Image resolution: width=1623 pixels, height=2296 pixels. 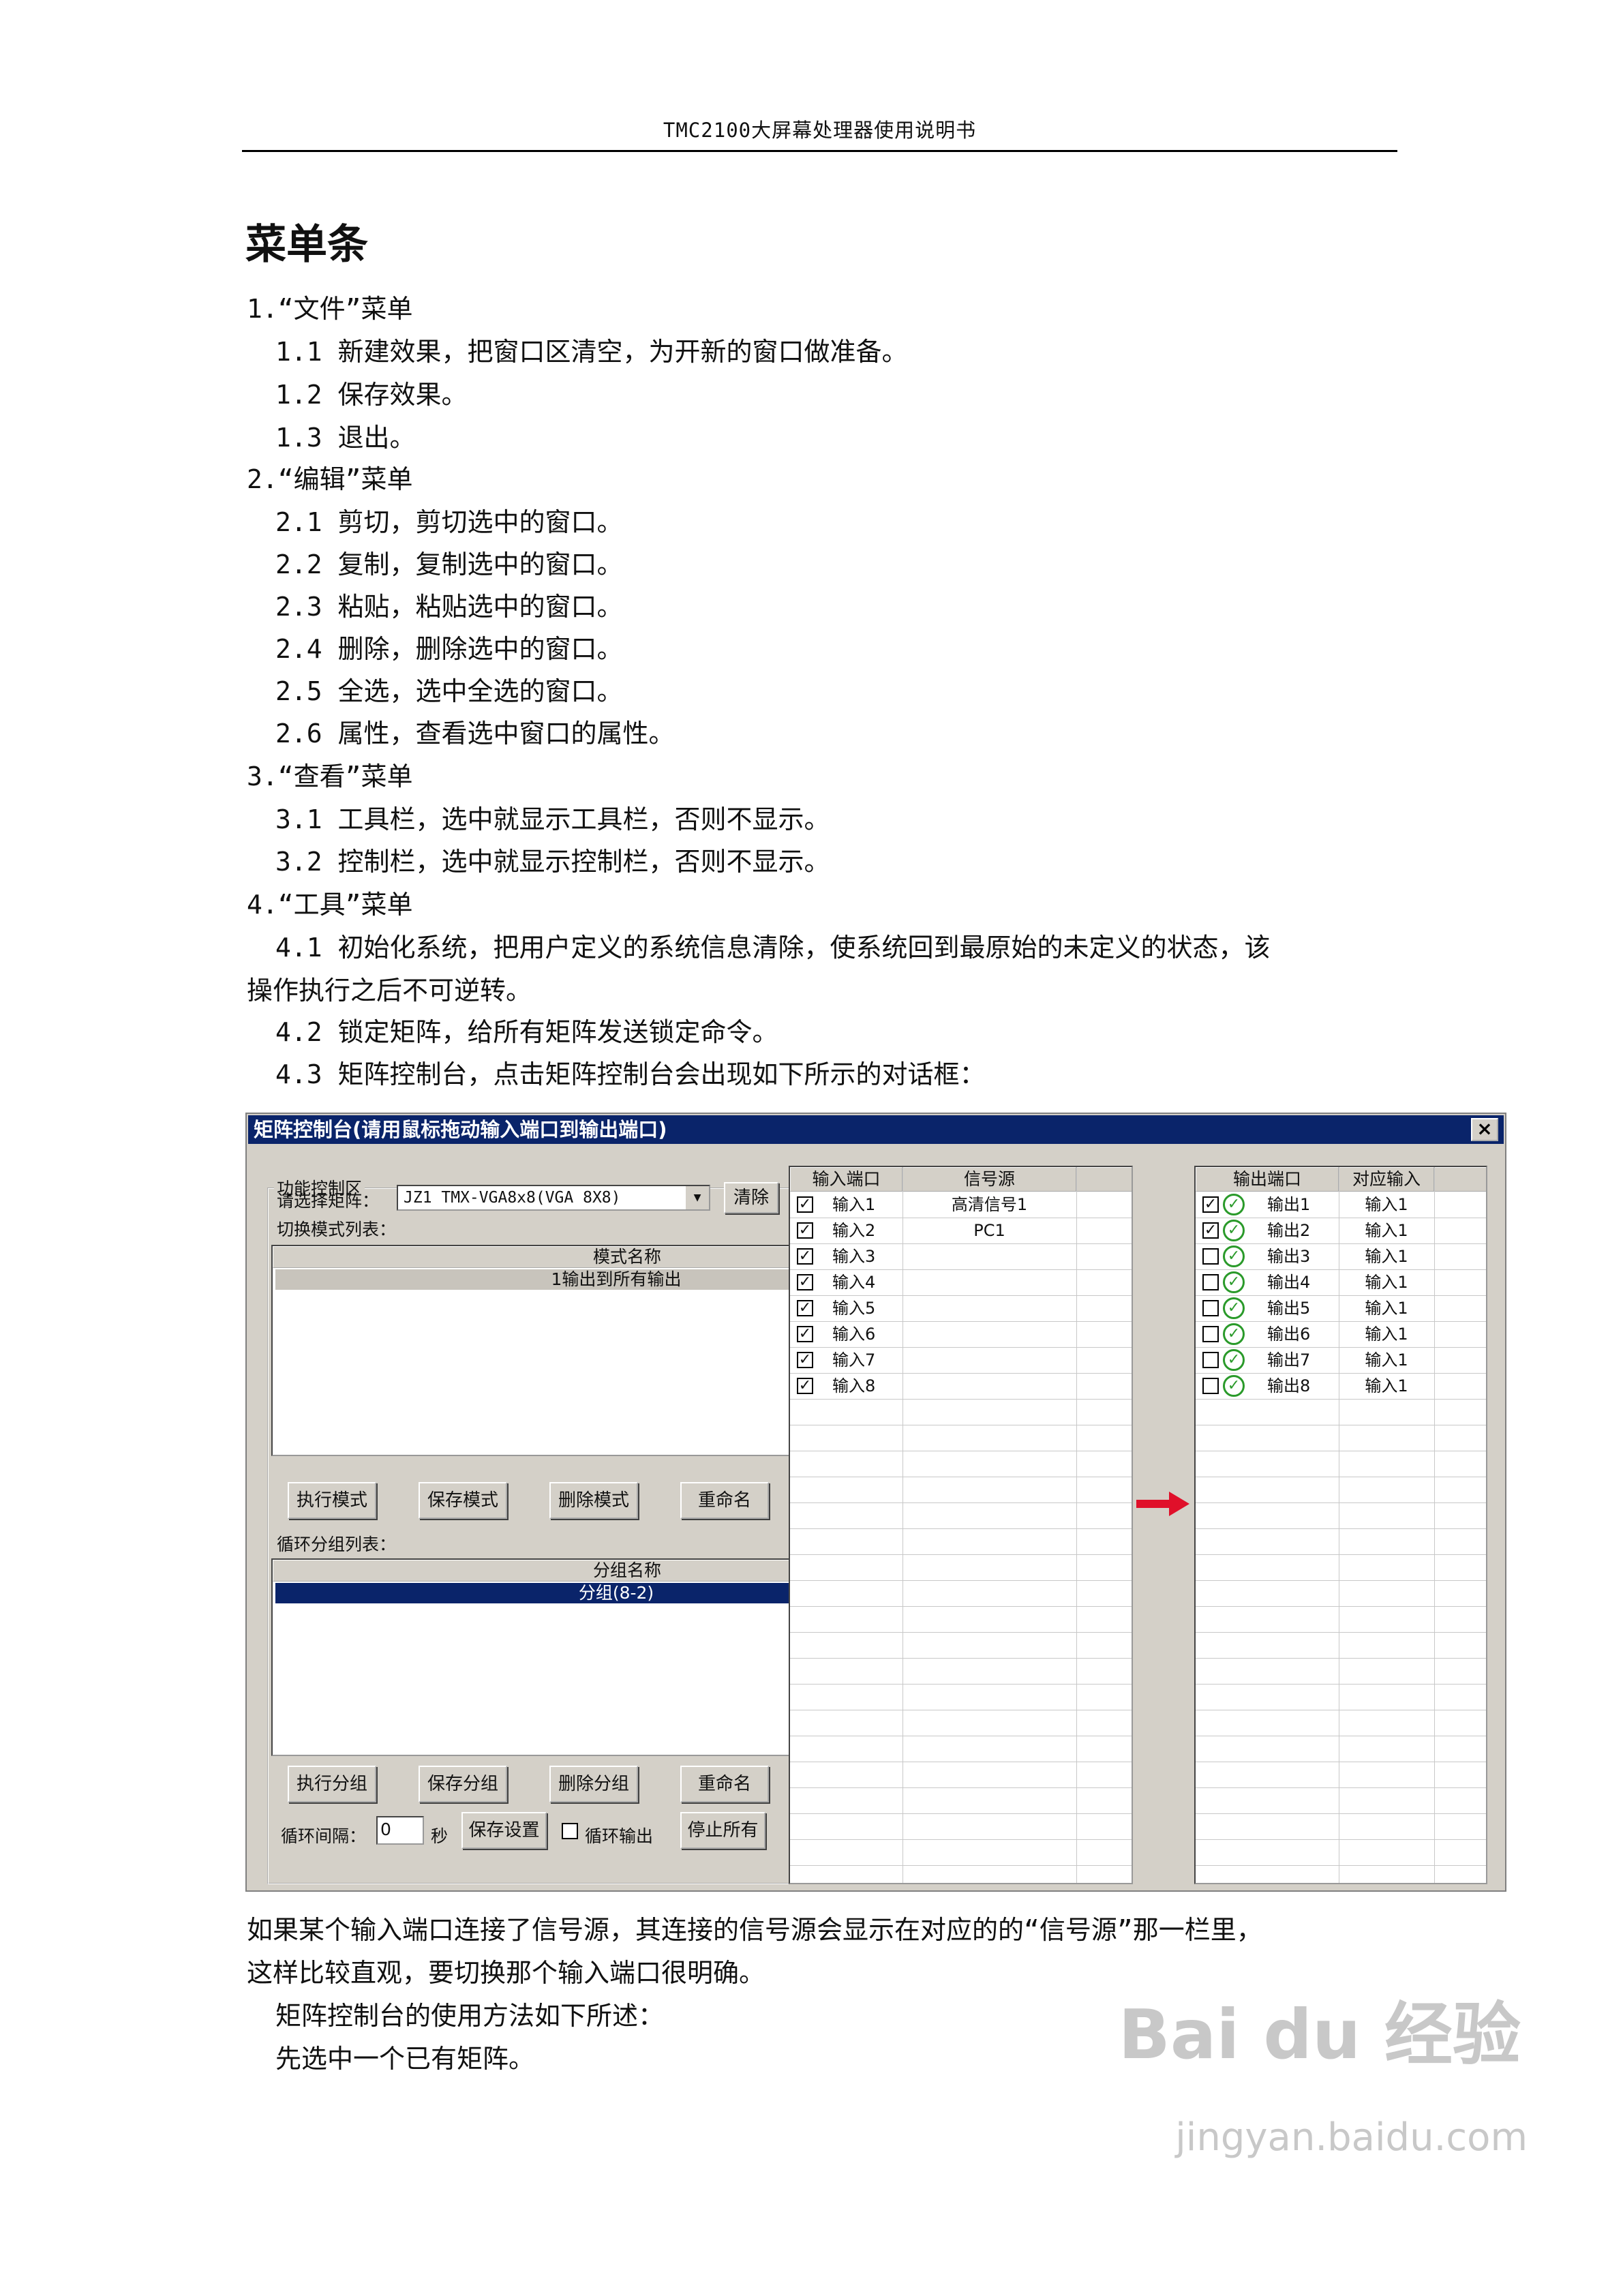 What do you see at coordinates (1267, 1179) in the screenshot?
I see `output-port-header: 输出端口` at bounding box center [1267, 1179].